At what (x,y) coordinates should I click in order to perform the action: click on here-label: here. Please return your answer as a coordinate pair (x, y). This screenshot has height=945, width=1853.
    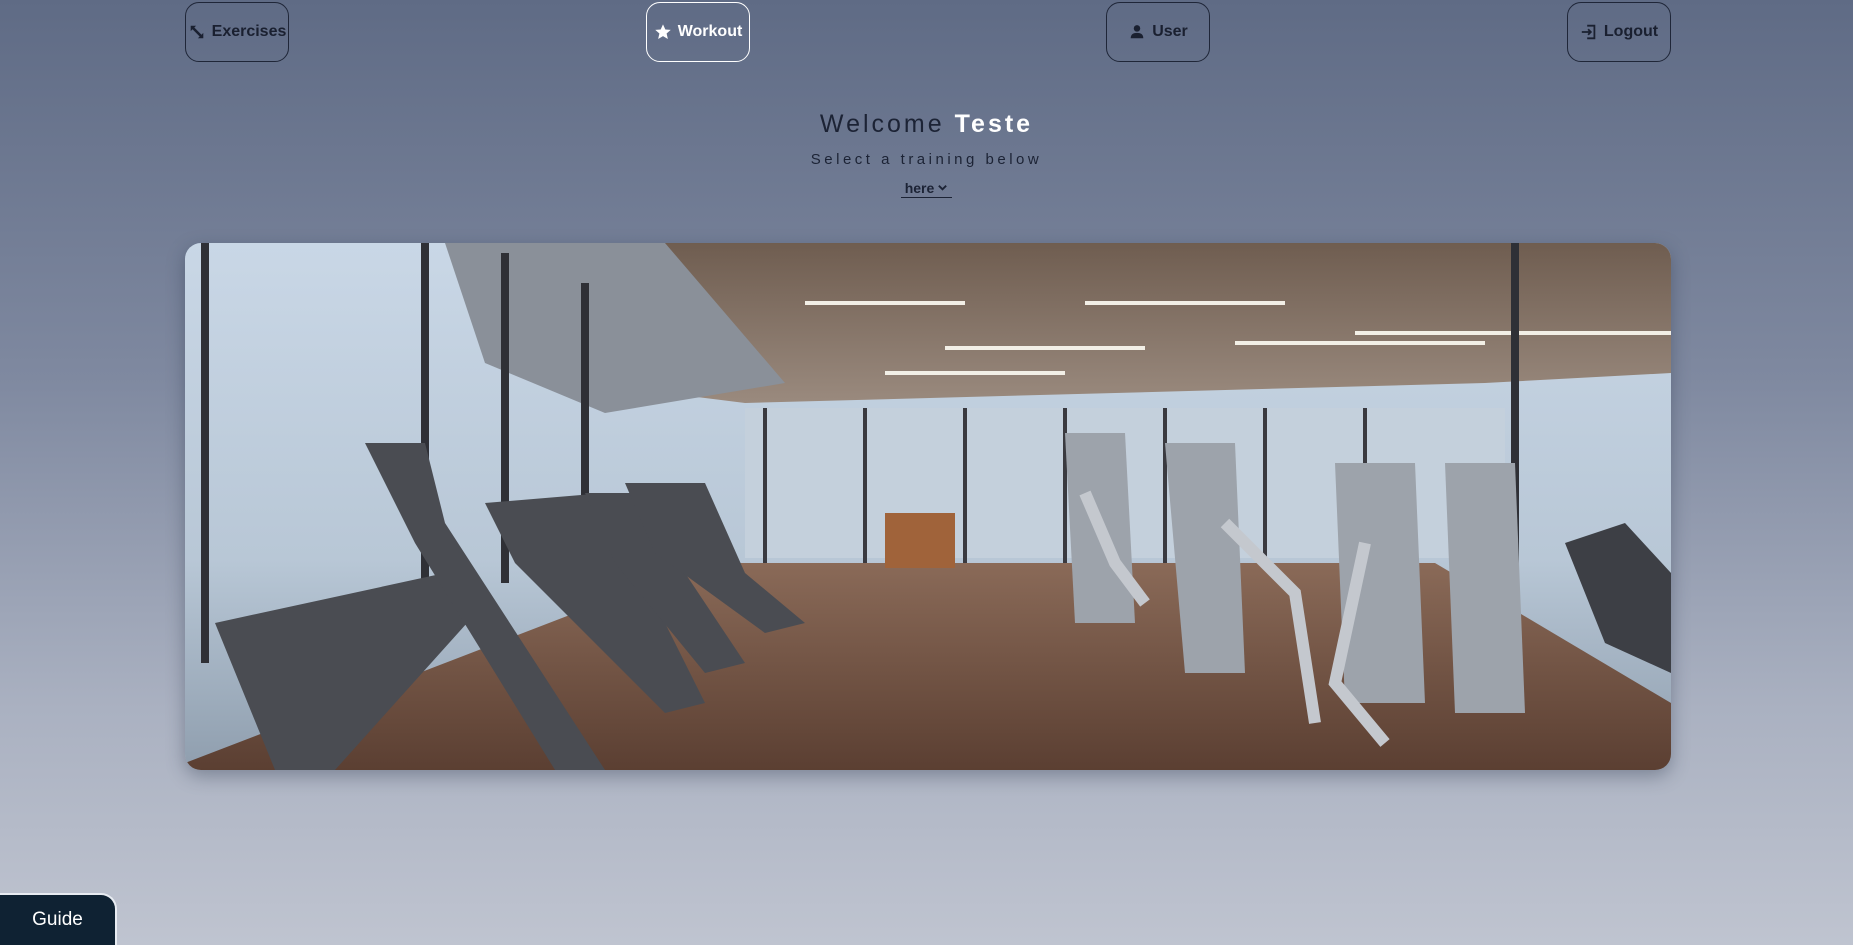
    Looking at the image, I should click on (919, 188).